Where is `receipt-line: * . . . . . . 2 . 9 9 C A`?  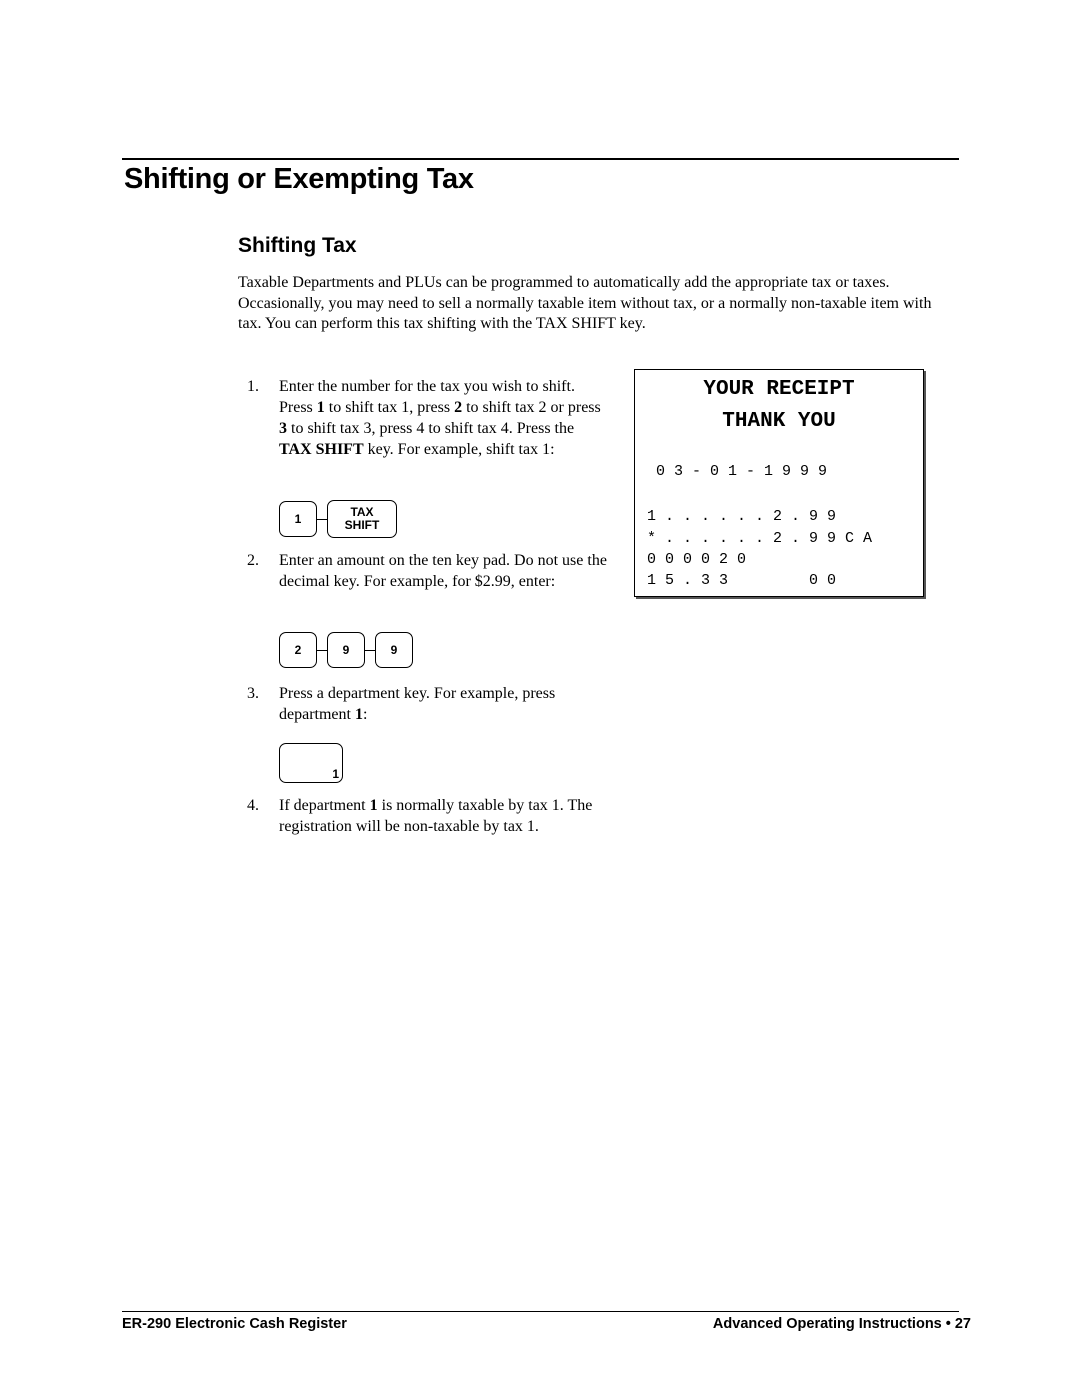
receipt-line: * . . . . . . 2 . 9 9 C A is located at coordinates (760, 538).